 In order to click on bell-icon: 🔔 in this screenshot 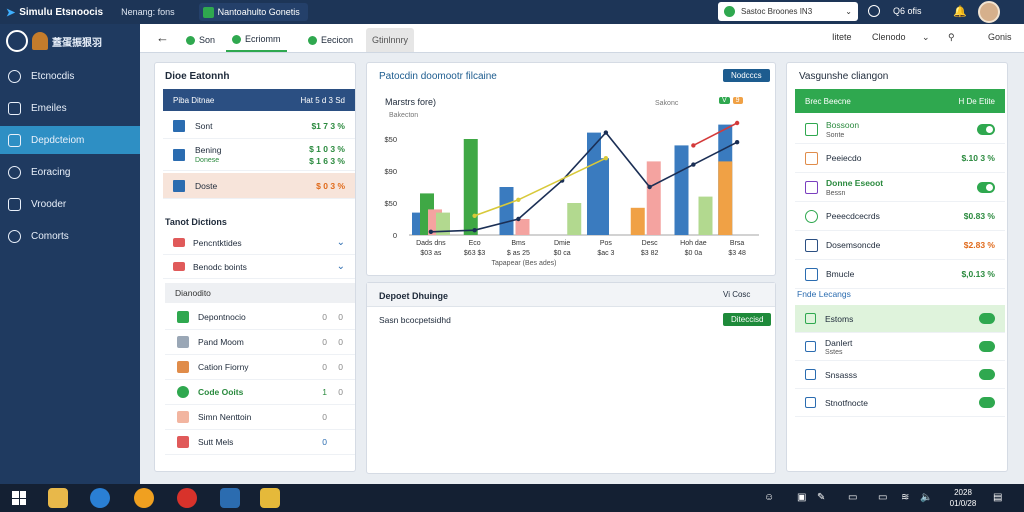, I will do `click(960, 11)`.